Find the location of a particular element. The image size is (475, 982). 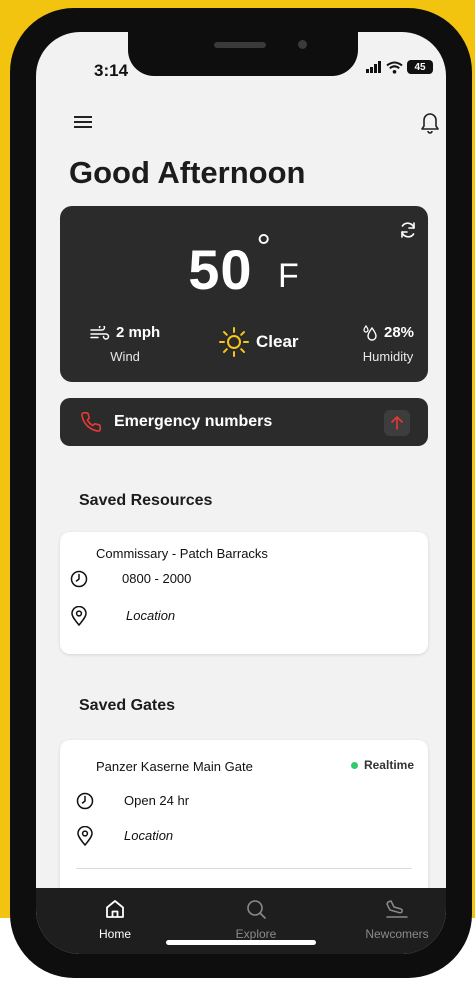

battery-icon: 45 is located at coordinates (420, 67).